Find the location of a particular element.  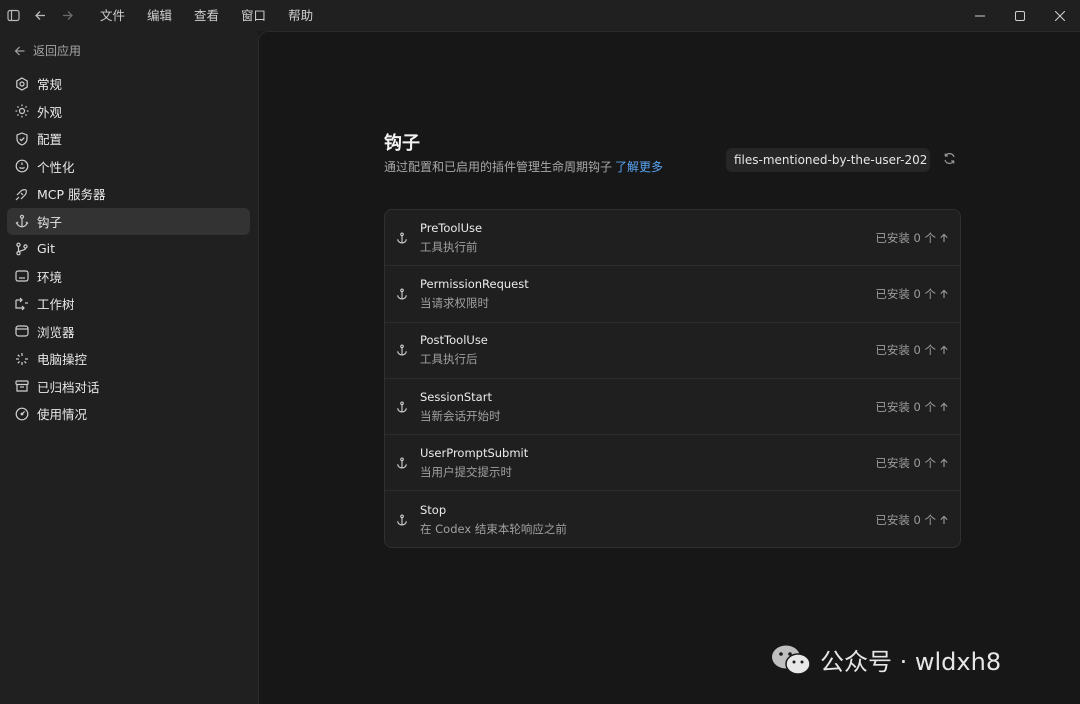

sidebar-item-worktree: 工作树 is located at coordinates (128, 304).